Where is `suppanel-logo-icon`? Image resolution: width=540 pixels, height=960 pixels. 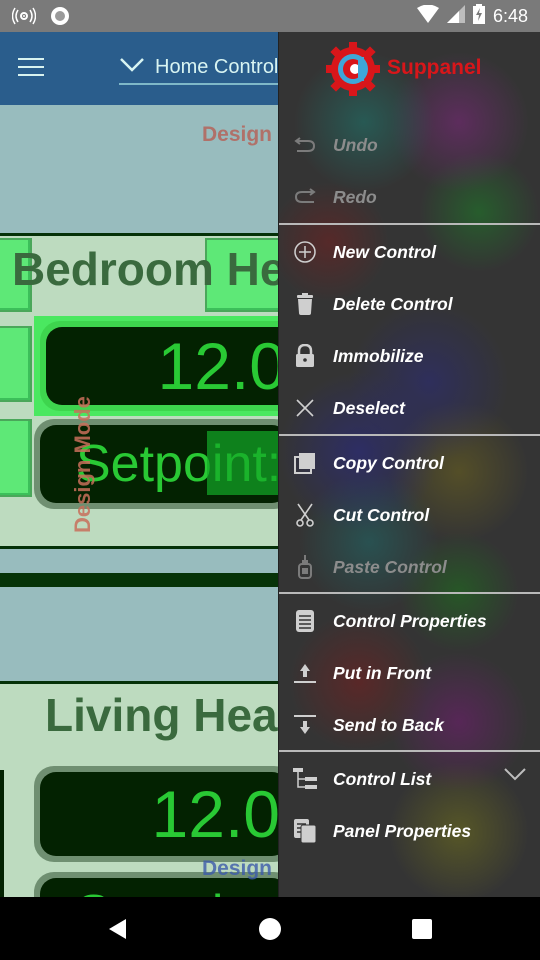 suppanel-logo-icon is located at coordinates (353, 69).